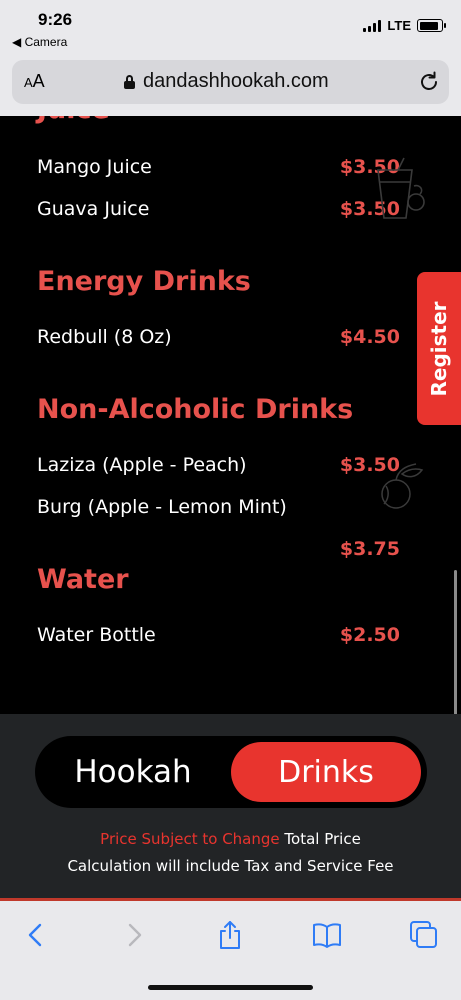 Image resolution: width=461 pixels, height=1000 pixels. I want to click on menu-type-toggle: Hookah Drinks, so click(231, 772).